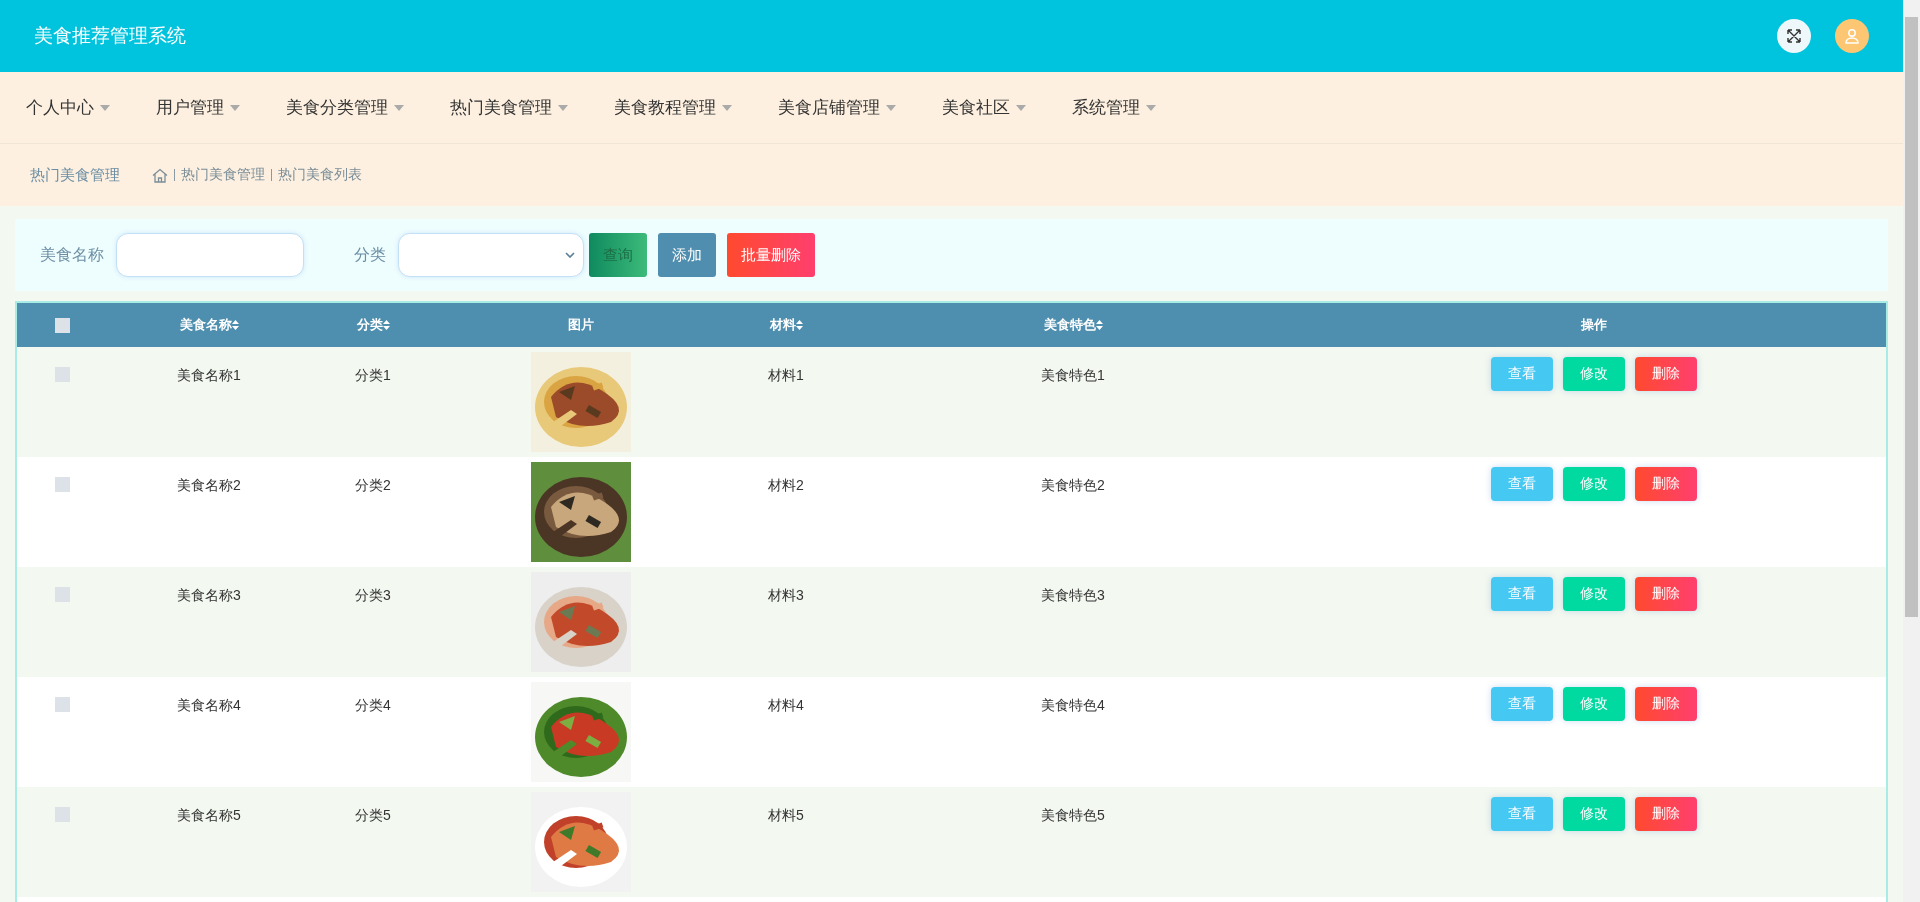 This screenshot has width=1920, height=902. Describe the element at coordinates (223, 175) in the screenshot. I see `breadcrumb-link: 热门美食管理` at that location.